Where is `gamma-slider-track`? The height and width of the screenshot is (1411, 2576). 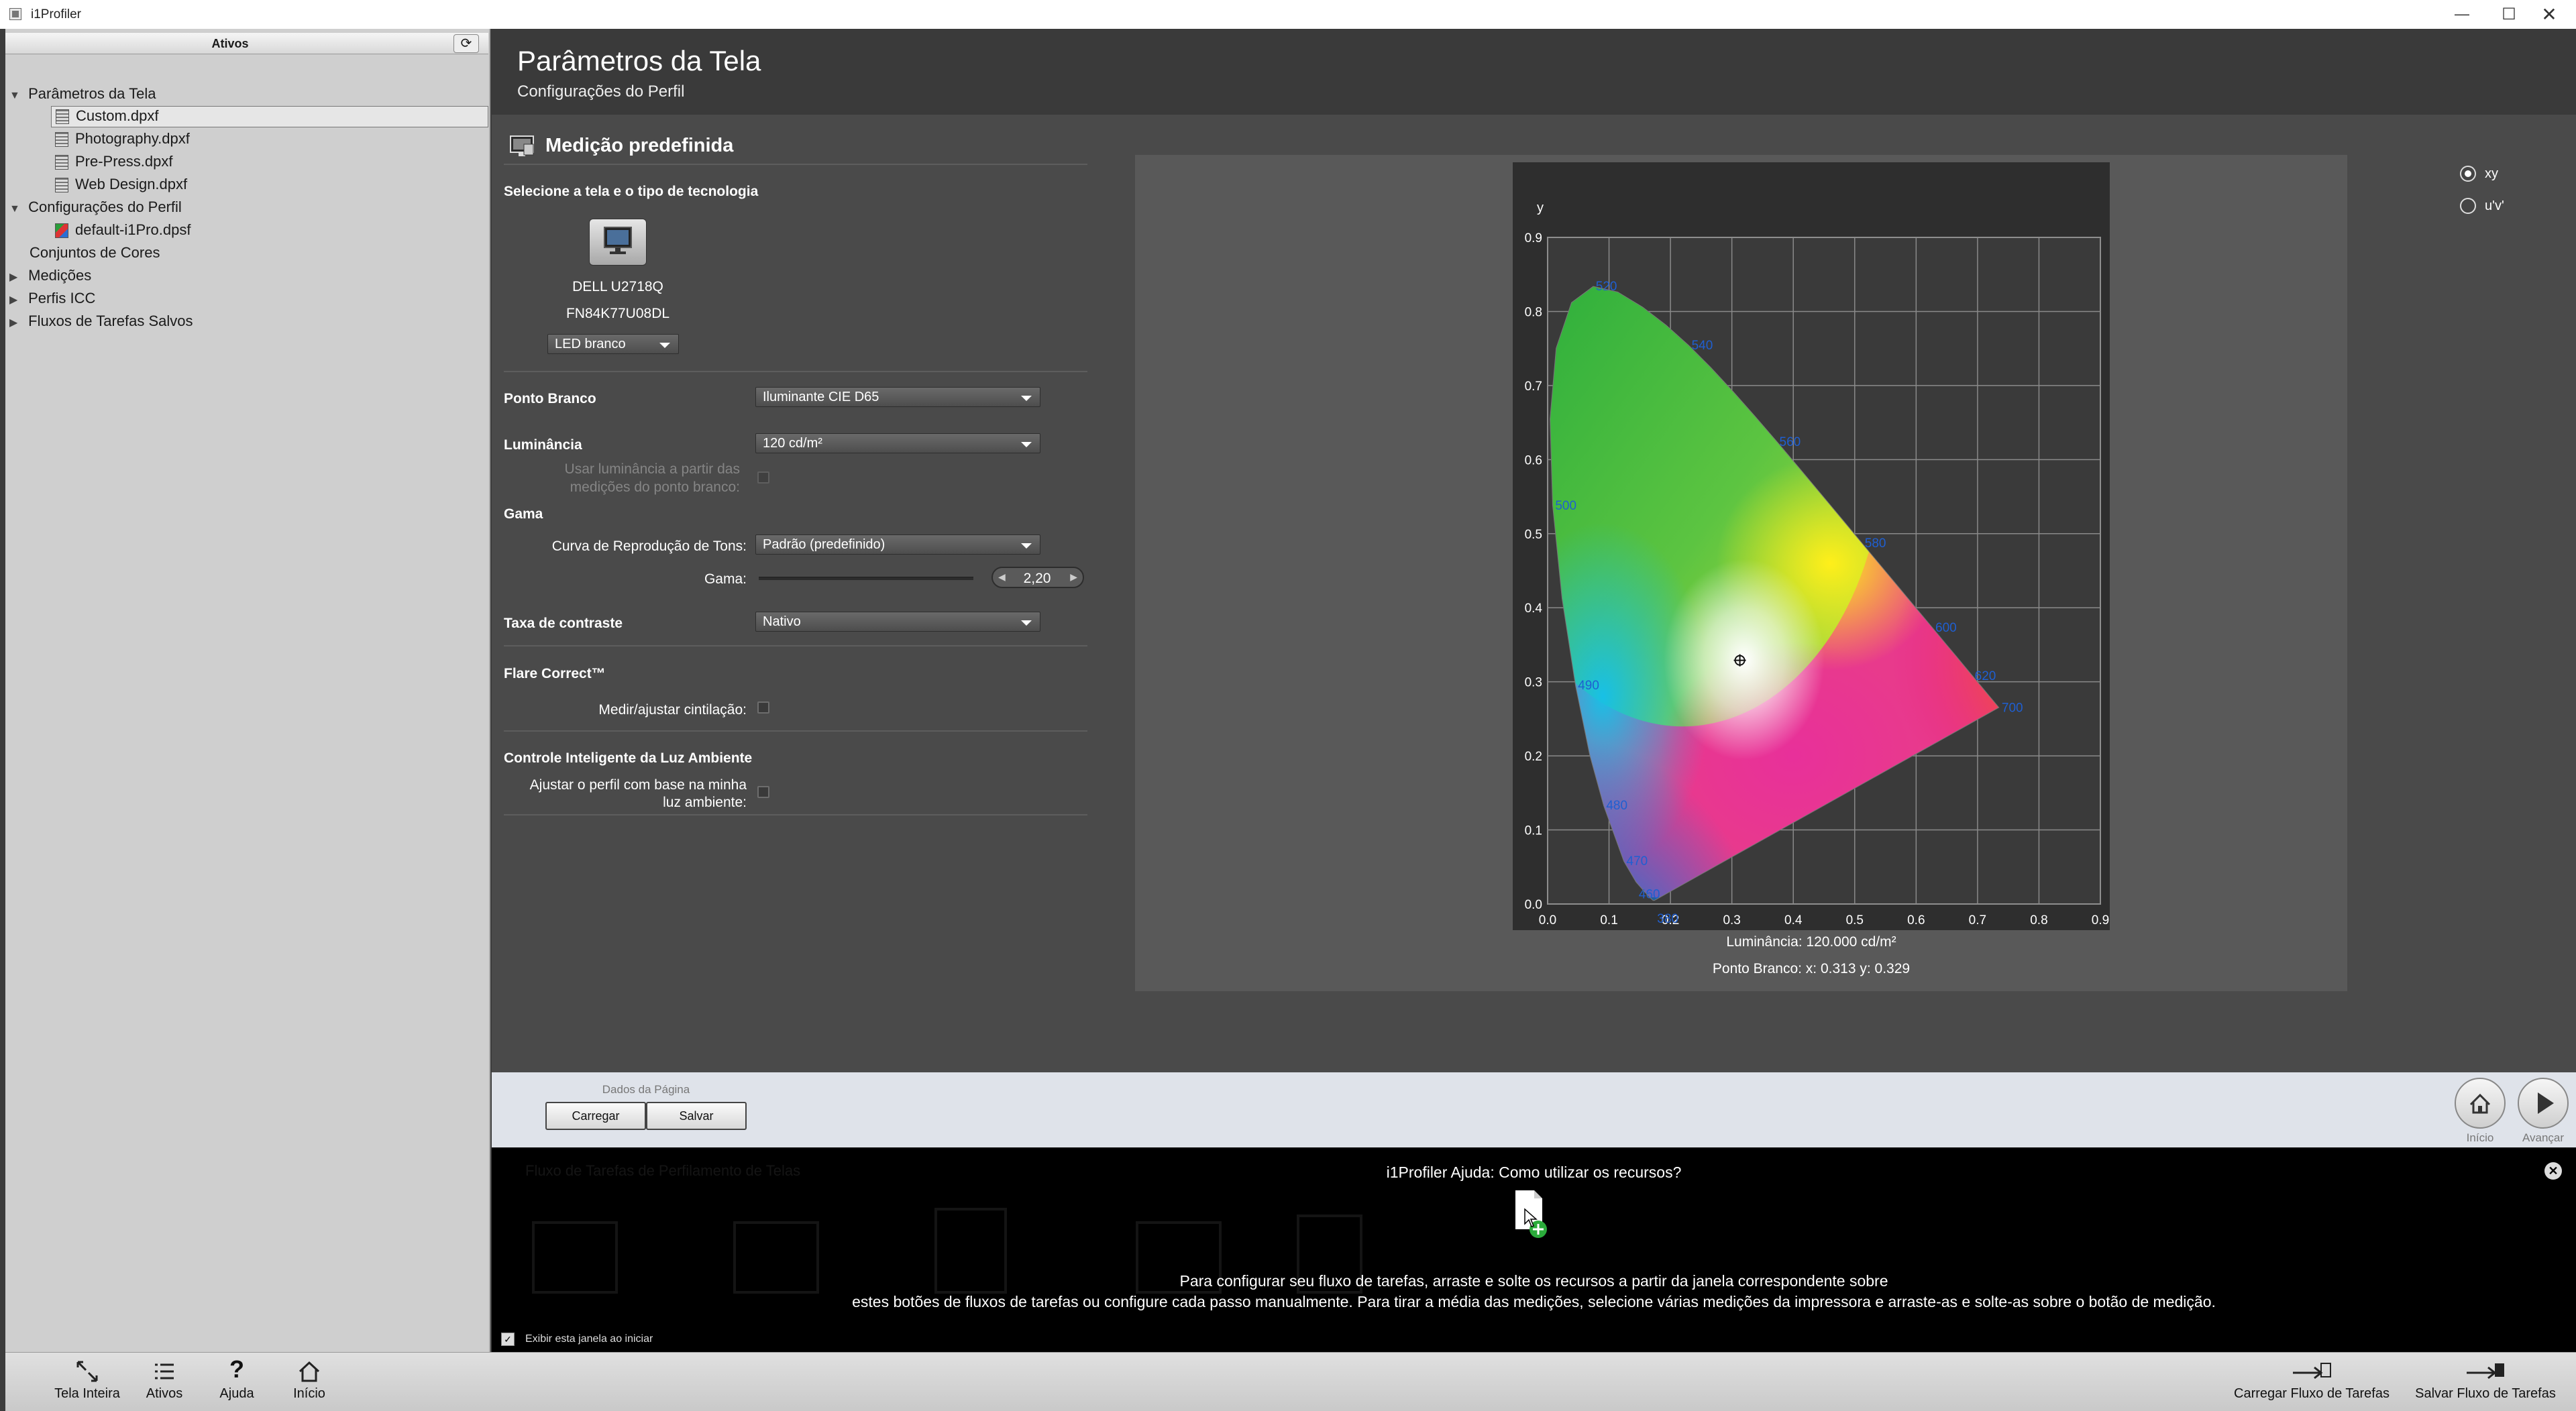
gamma-slider-track is located at coordinates (866, 578).